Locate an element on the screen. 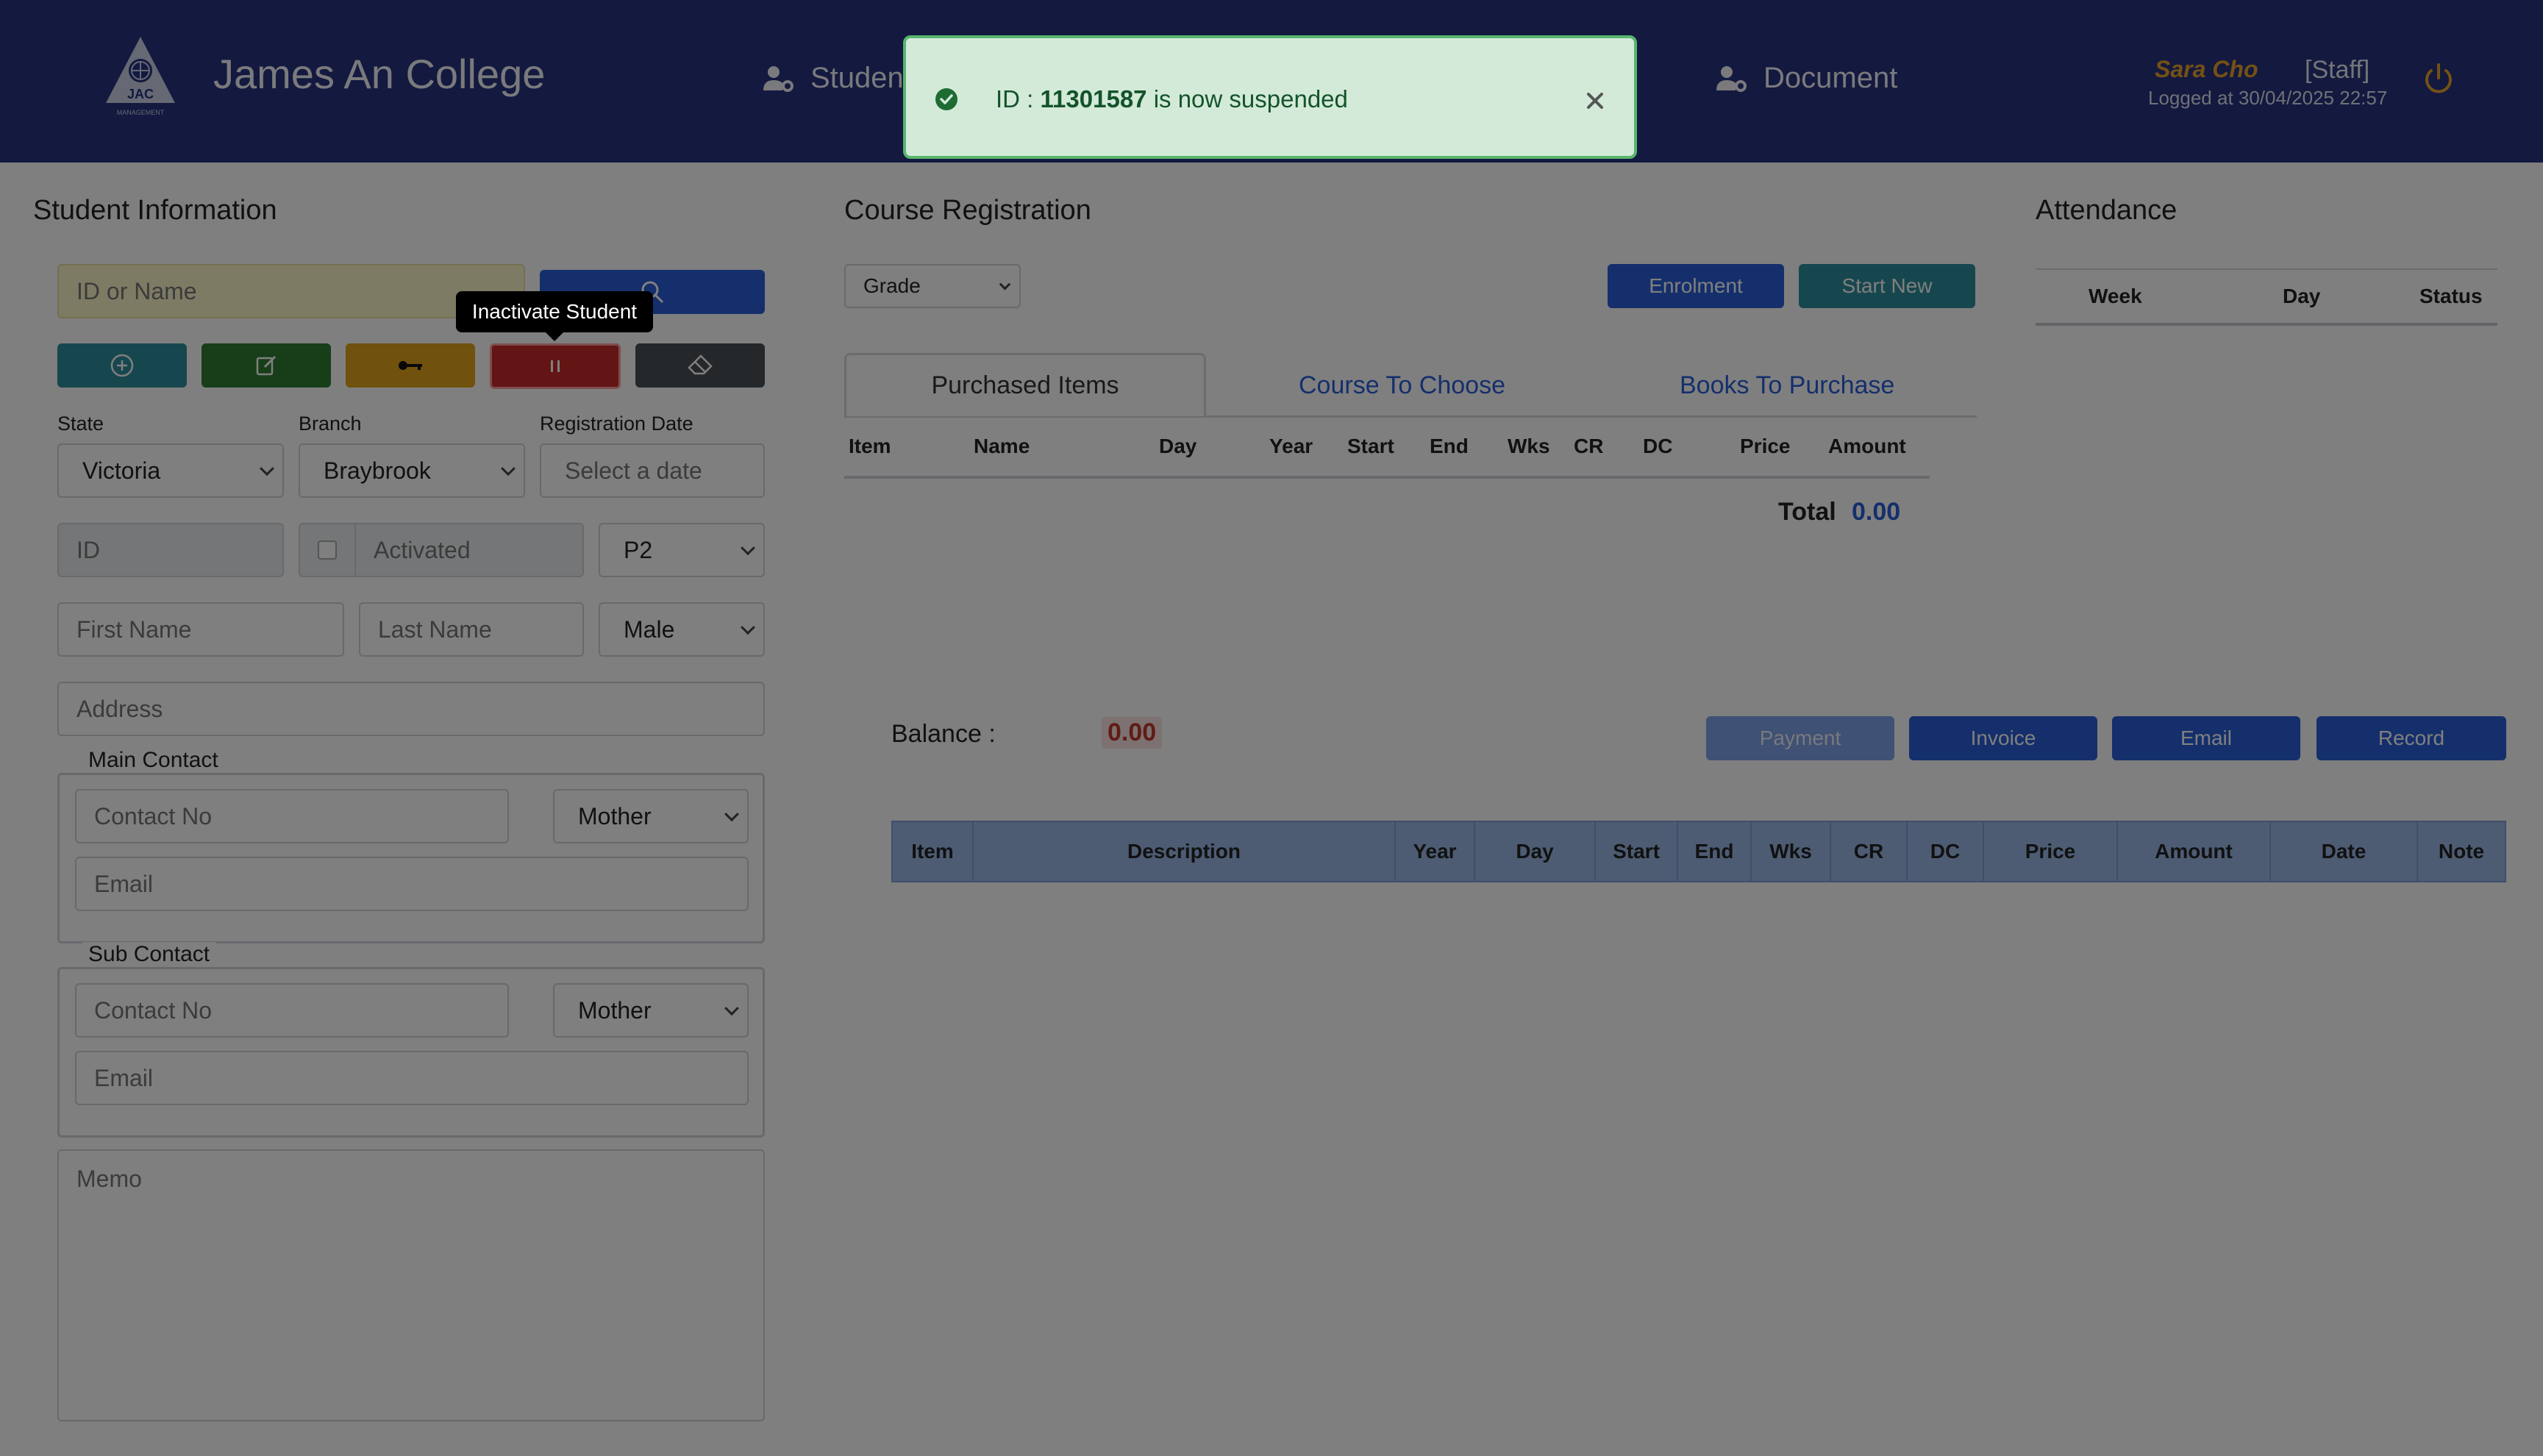 The height and width of the screenshot is (1456, 2543). inactivate-student-tooltip: Inactivate Student is located at coordinates (554, 316).